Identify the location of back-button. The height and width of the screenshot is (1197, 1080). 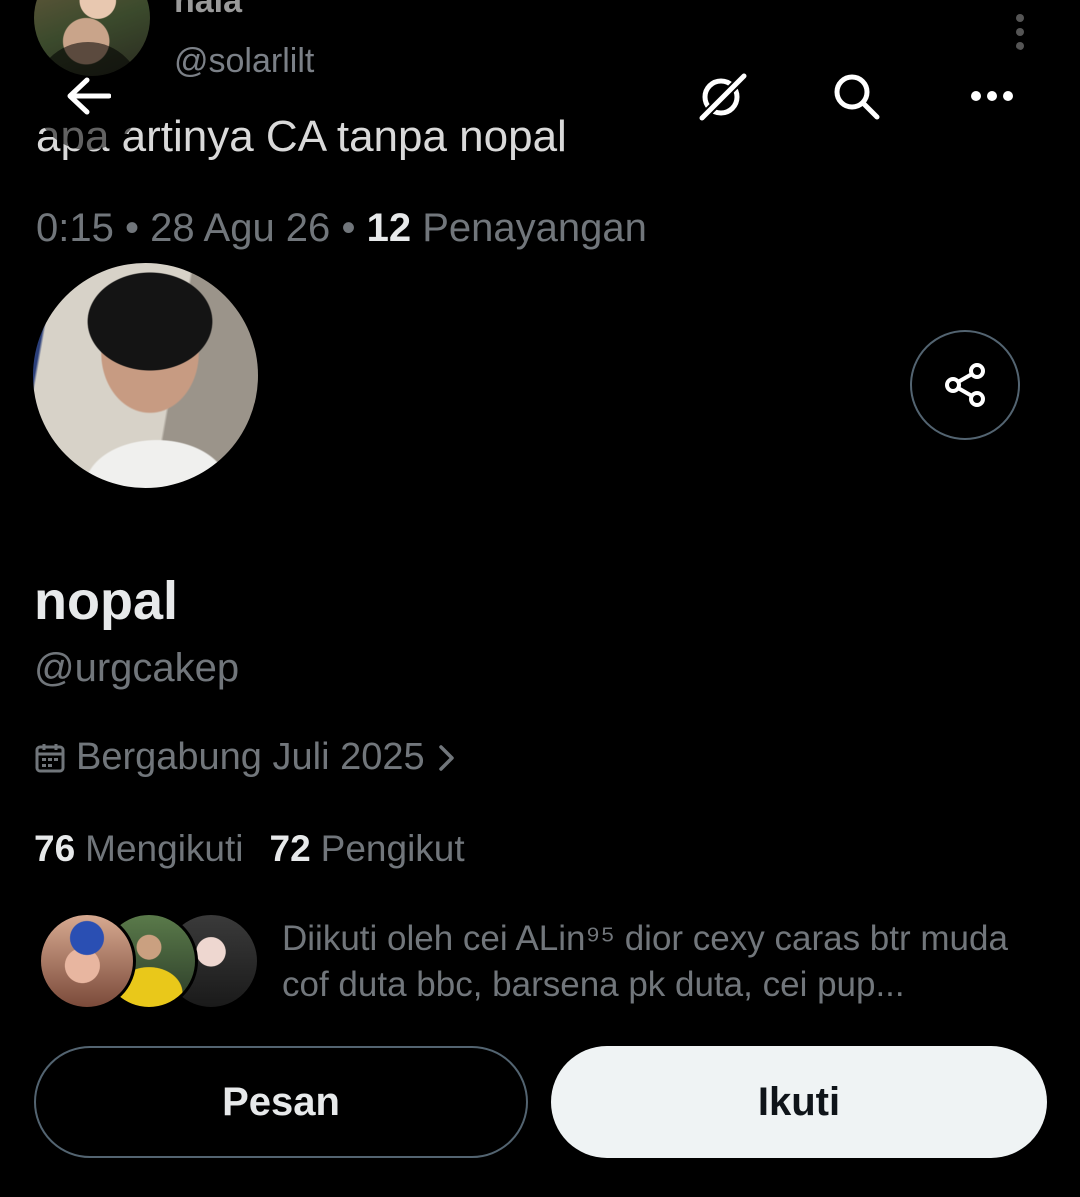
(88, 96).